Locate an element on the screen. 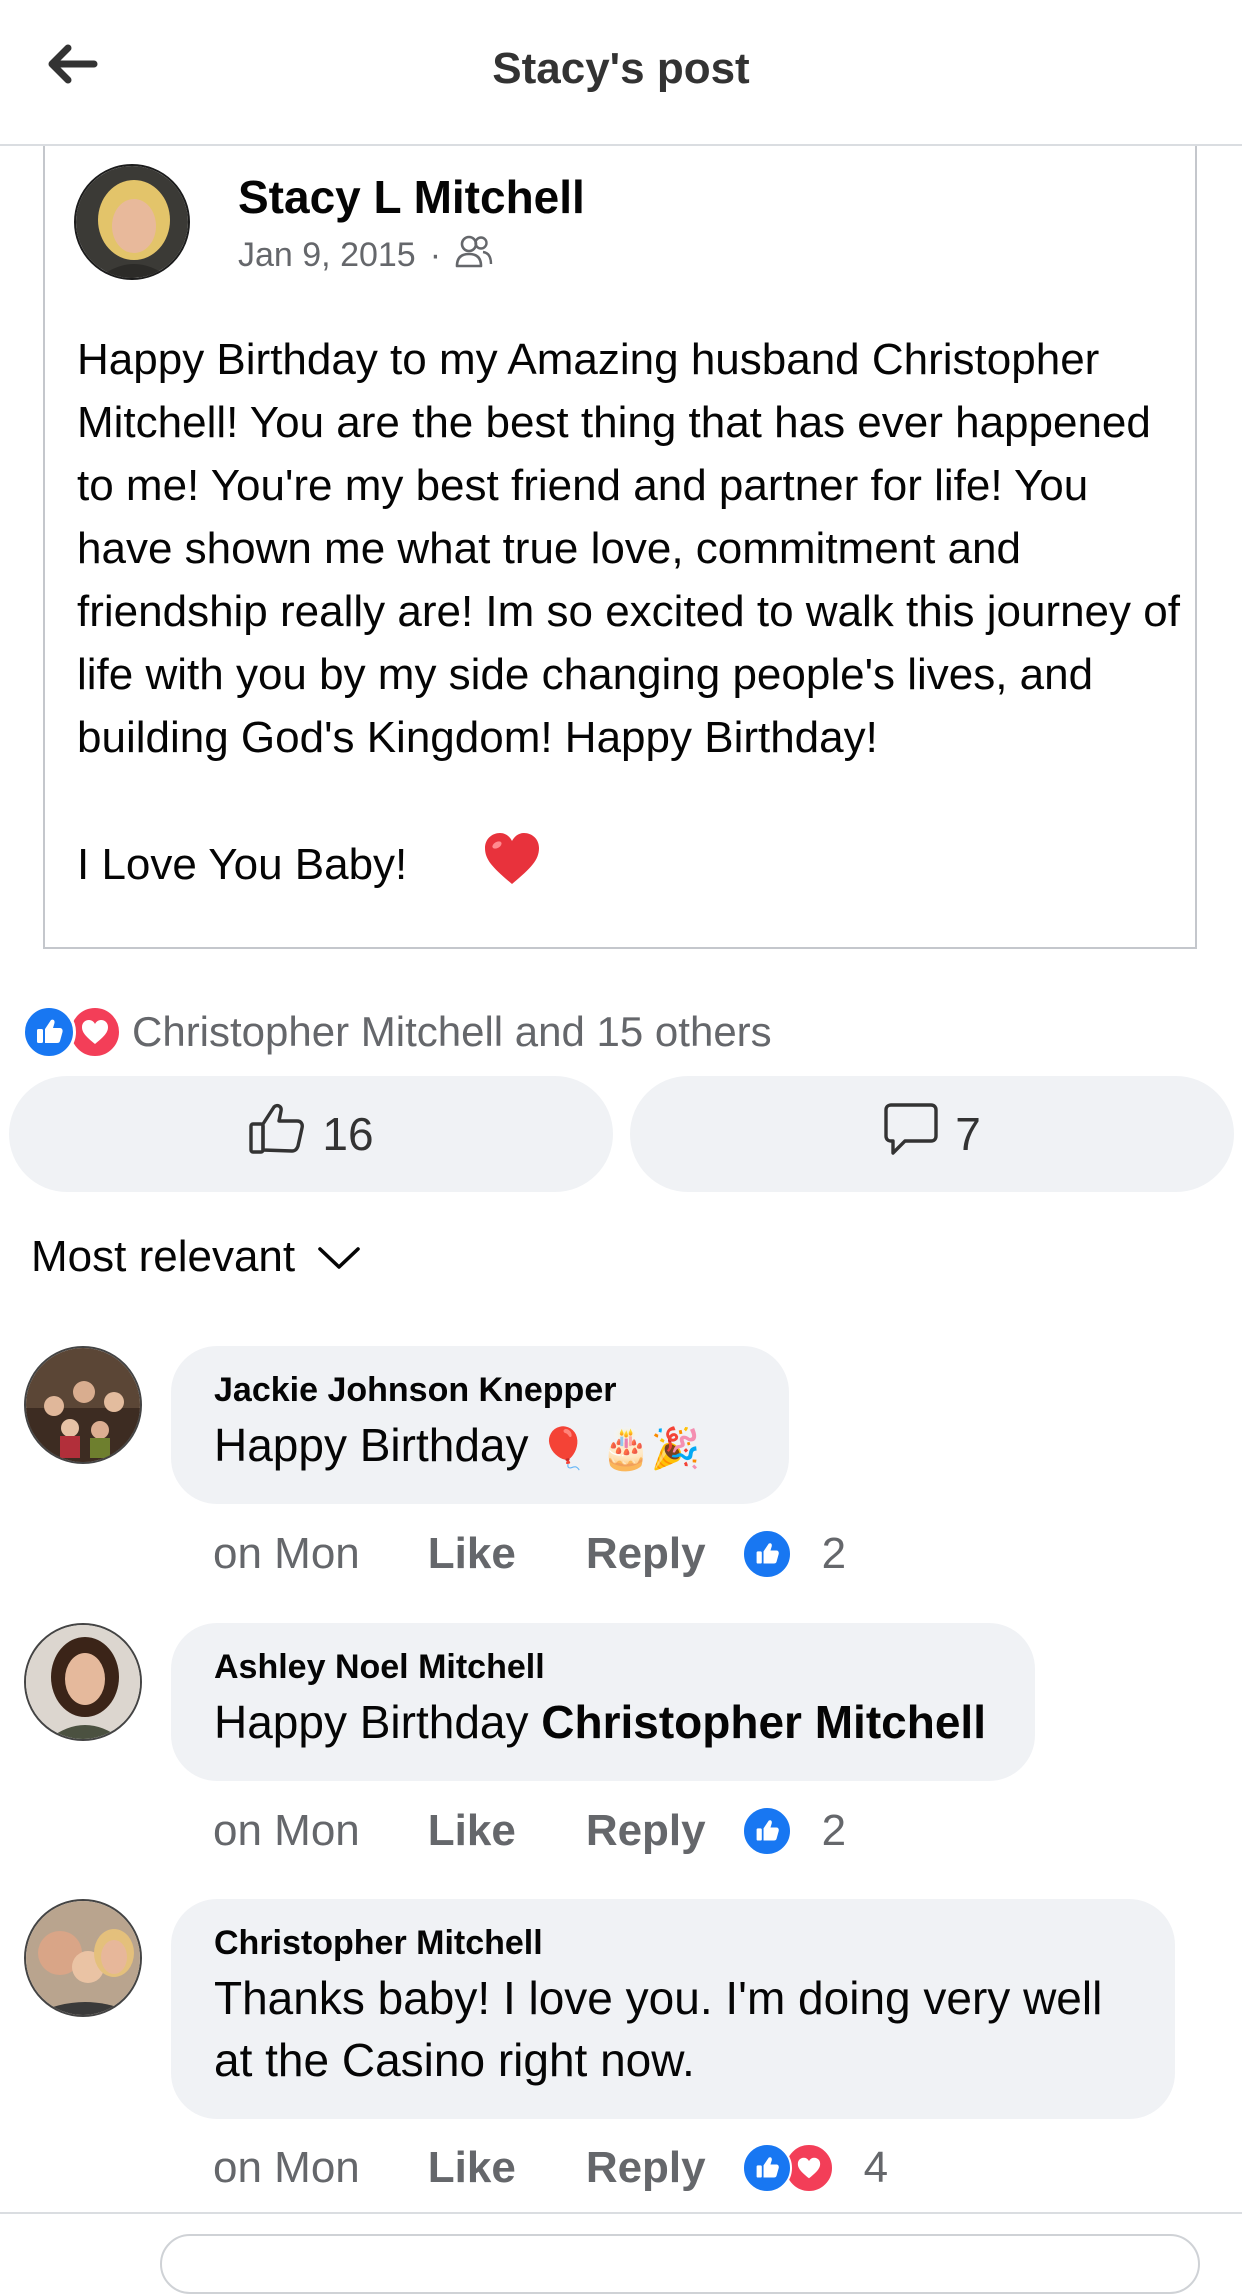  like-button: 16 is located at coordinates (311, 1134).